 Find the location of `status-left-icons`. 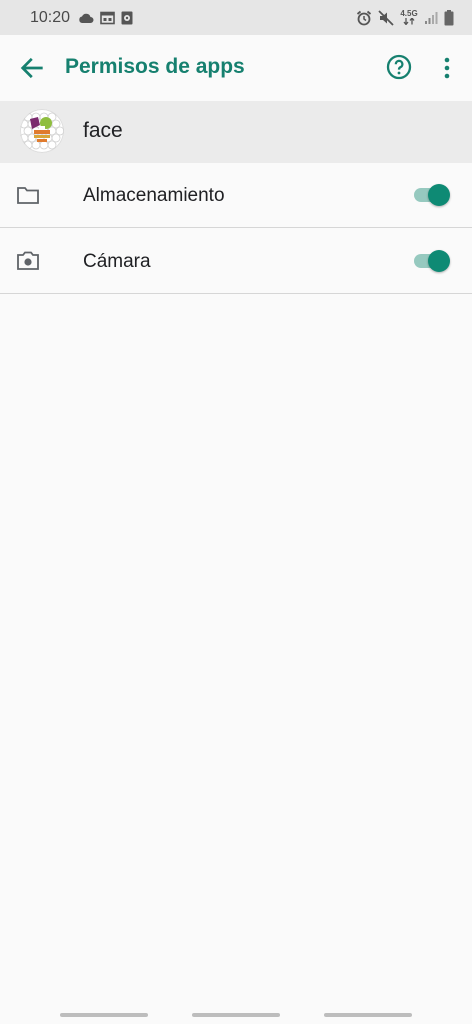

status-left-icons is located at coordinates (105, 18).